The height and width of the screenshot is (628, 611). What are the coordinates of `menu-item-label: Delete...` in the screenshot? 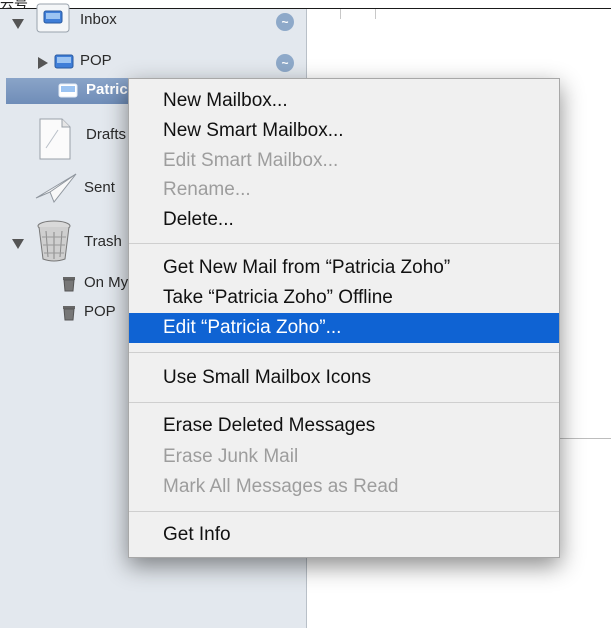 It's located at (198, 219).